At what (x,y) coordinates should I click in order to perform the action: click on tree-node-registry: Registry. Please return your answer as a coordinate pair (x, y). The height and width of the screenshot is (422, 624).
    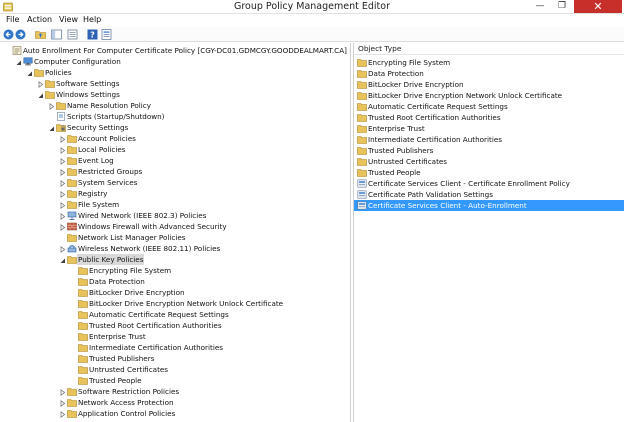
    Looking at the image, I should click on (84, 193).